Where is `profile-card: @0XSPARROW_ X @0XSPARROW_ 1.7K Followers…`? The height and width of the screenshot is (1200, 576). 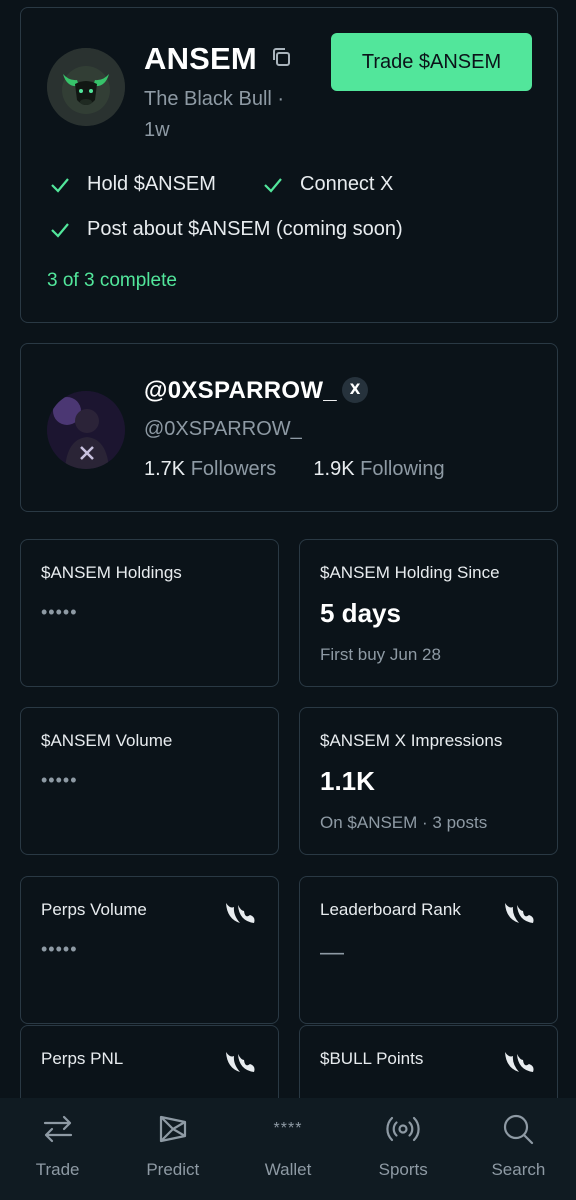
profile-card: @0XSPARROW_ X @0XSPARROW_ 1.7K Followers… is located at coordinates (289, 427).